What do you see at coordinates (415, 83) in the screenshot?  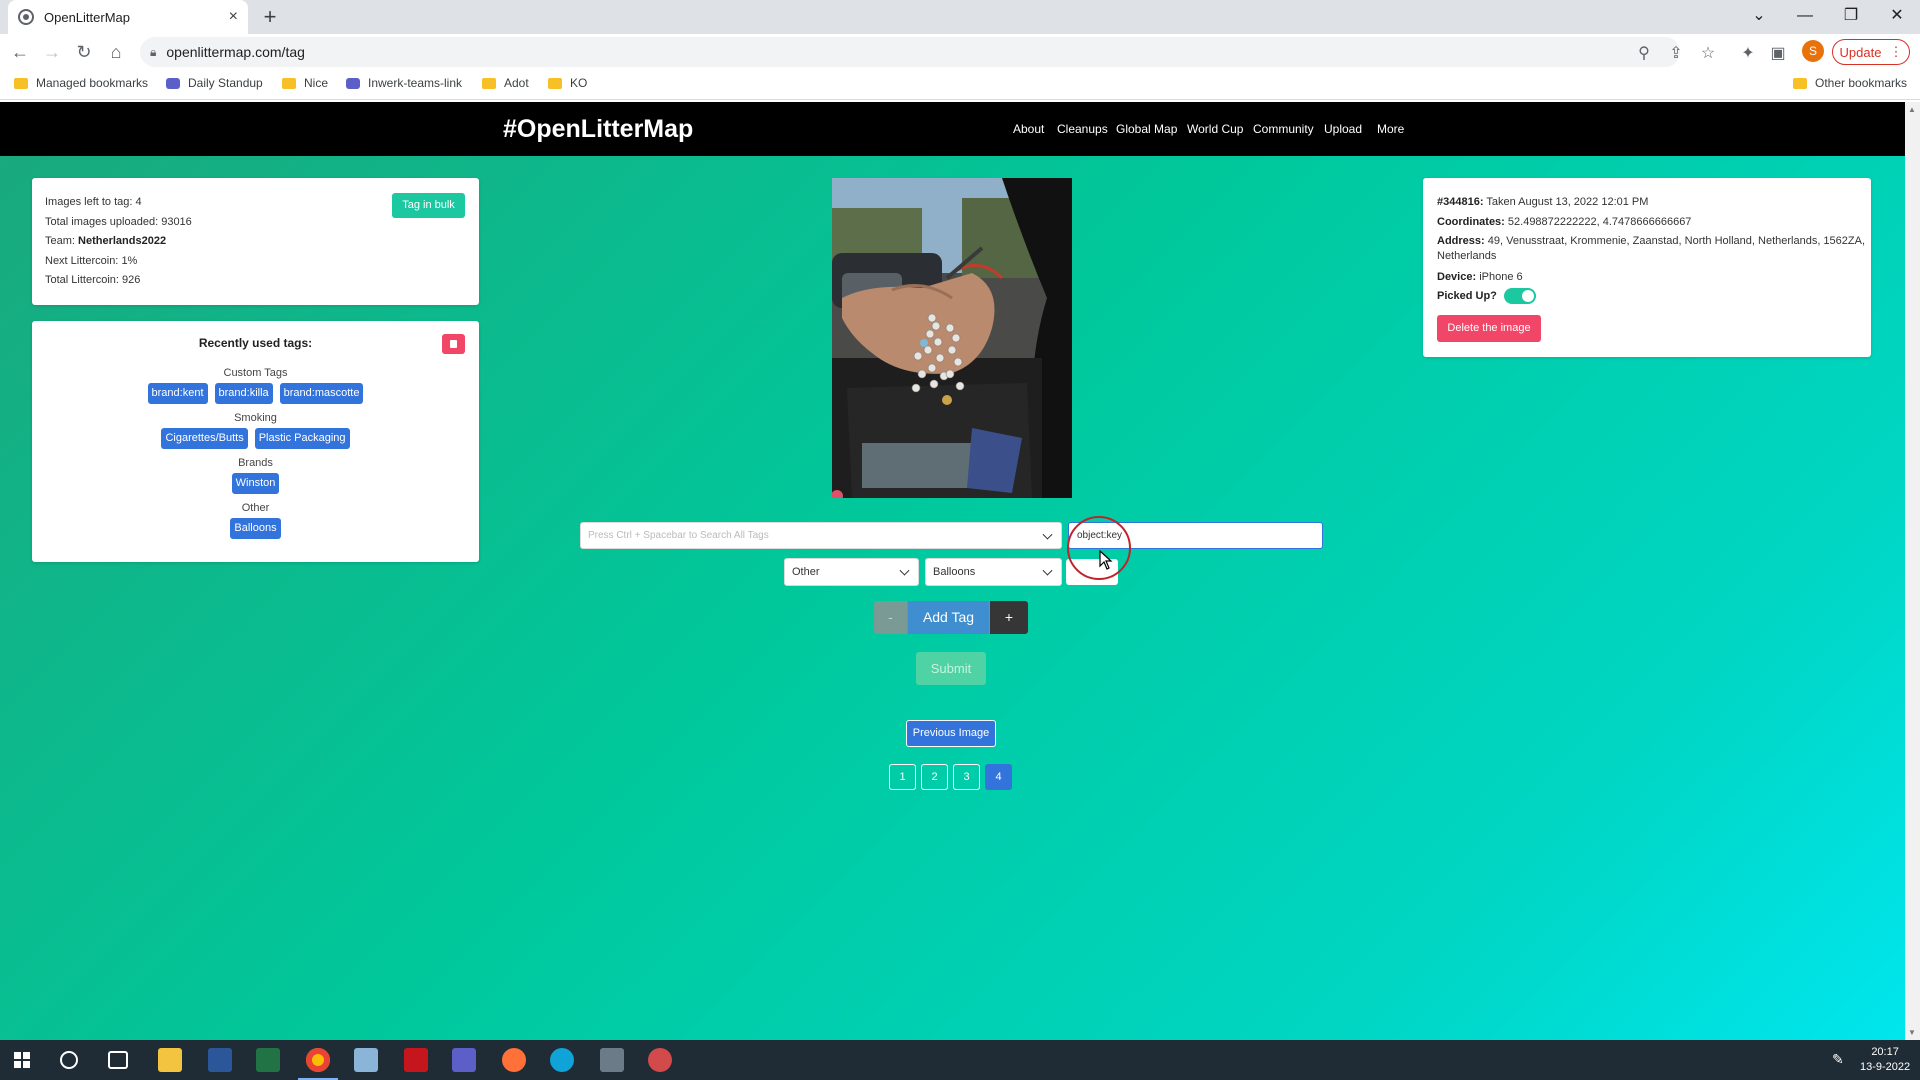 I see `bookmark-label: Inwerk-teams-link` at bounding box center [415, 83].